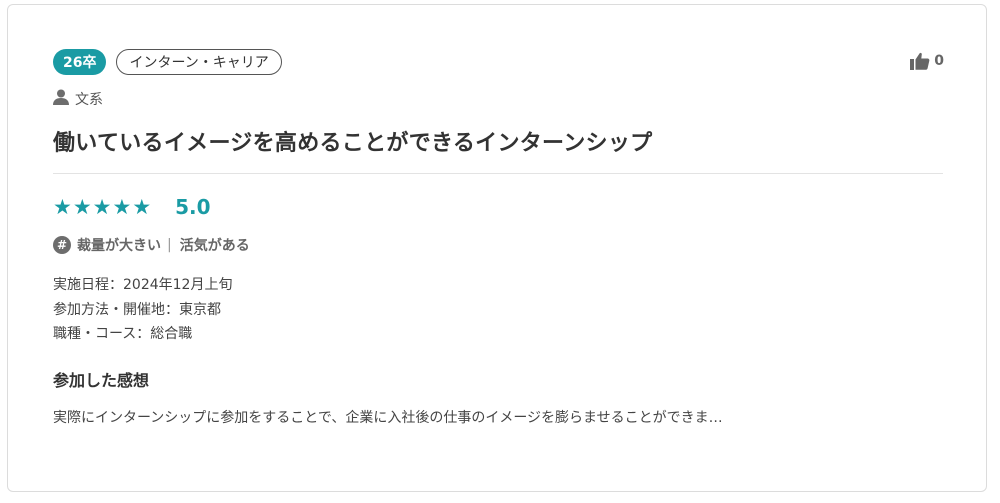 The height and width of the screenshot is (503, 1000). Describe the element at coordinates (498, 173) in the screenshot. I see `divider` at that location.